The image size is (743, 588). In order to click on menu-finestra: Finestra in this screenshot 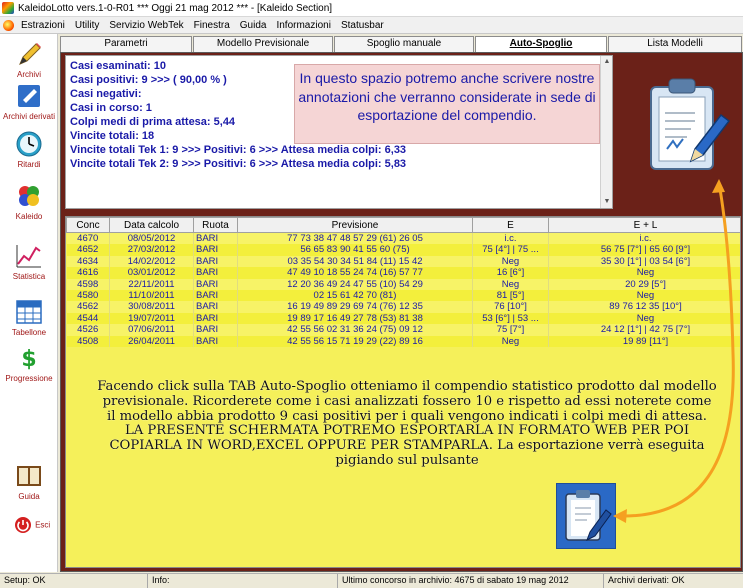, I will do `click(214, 25)`.